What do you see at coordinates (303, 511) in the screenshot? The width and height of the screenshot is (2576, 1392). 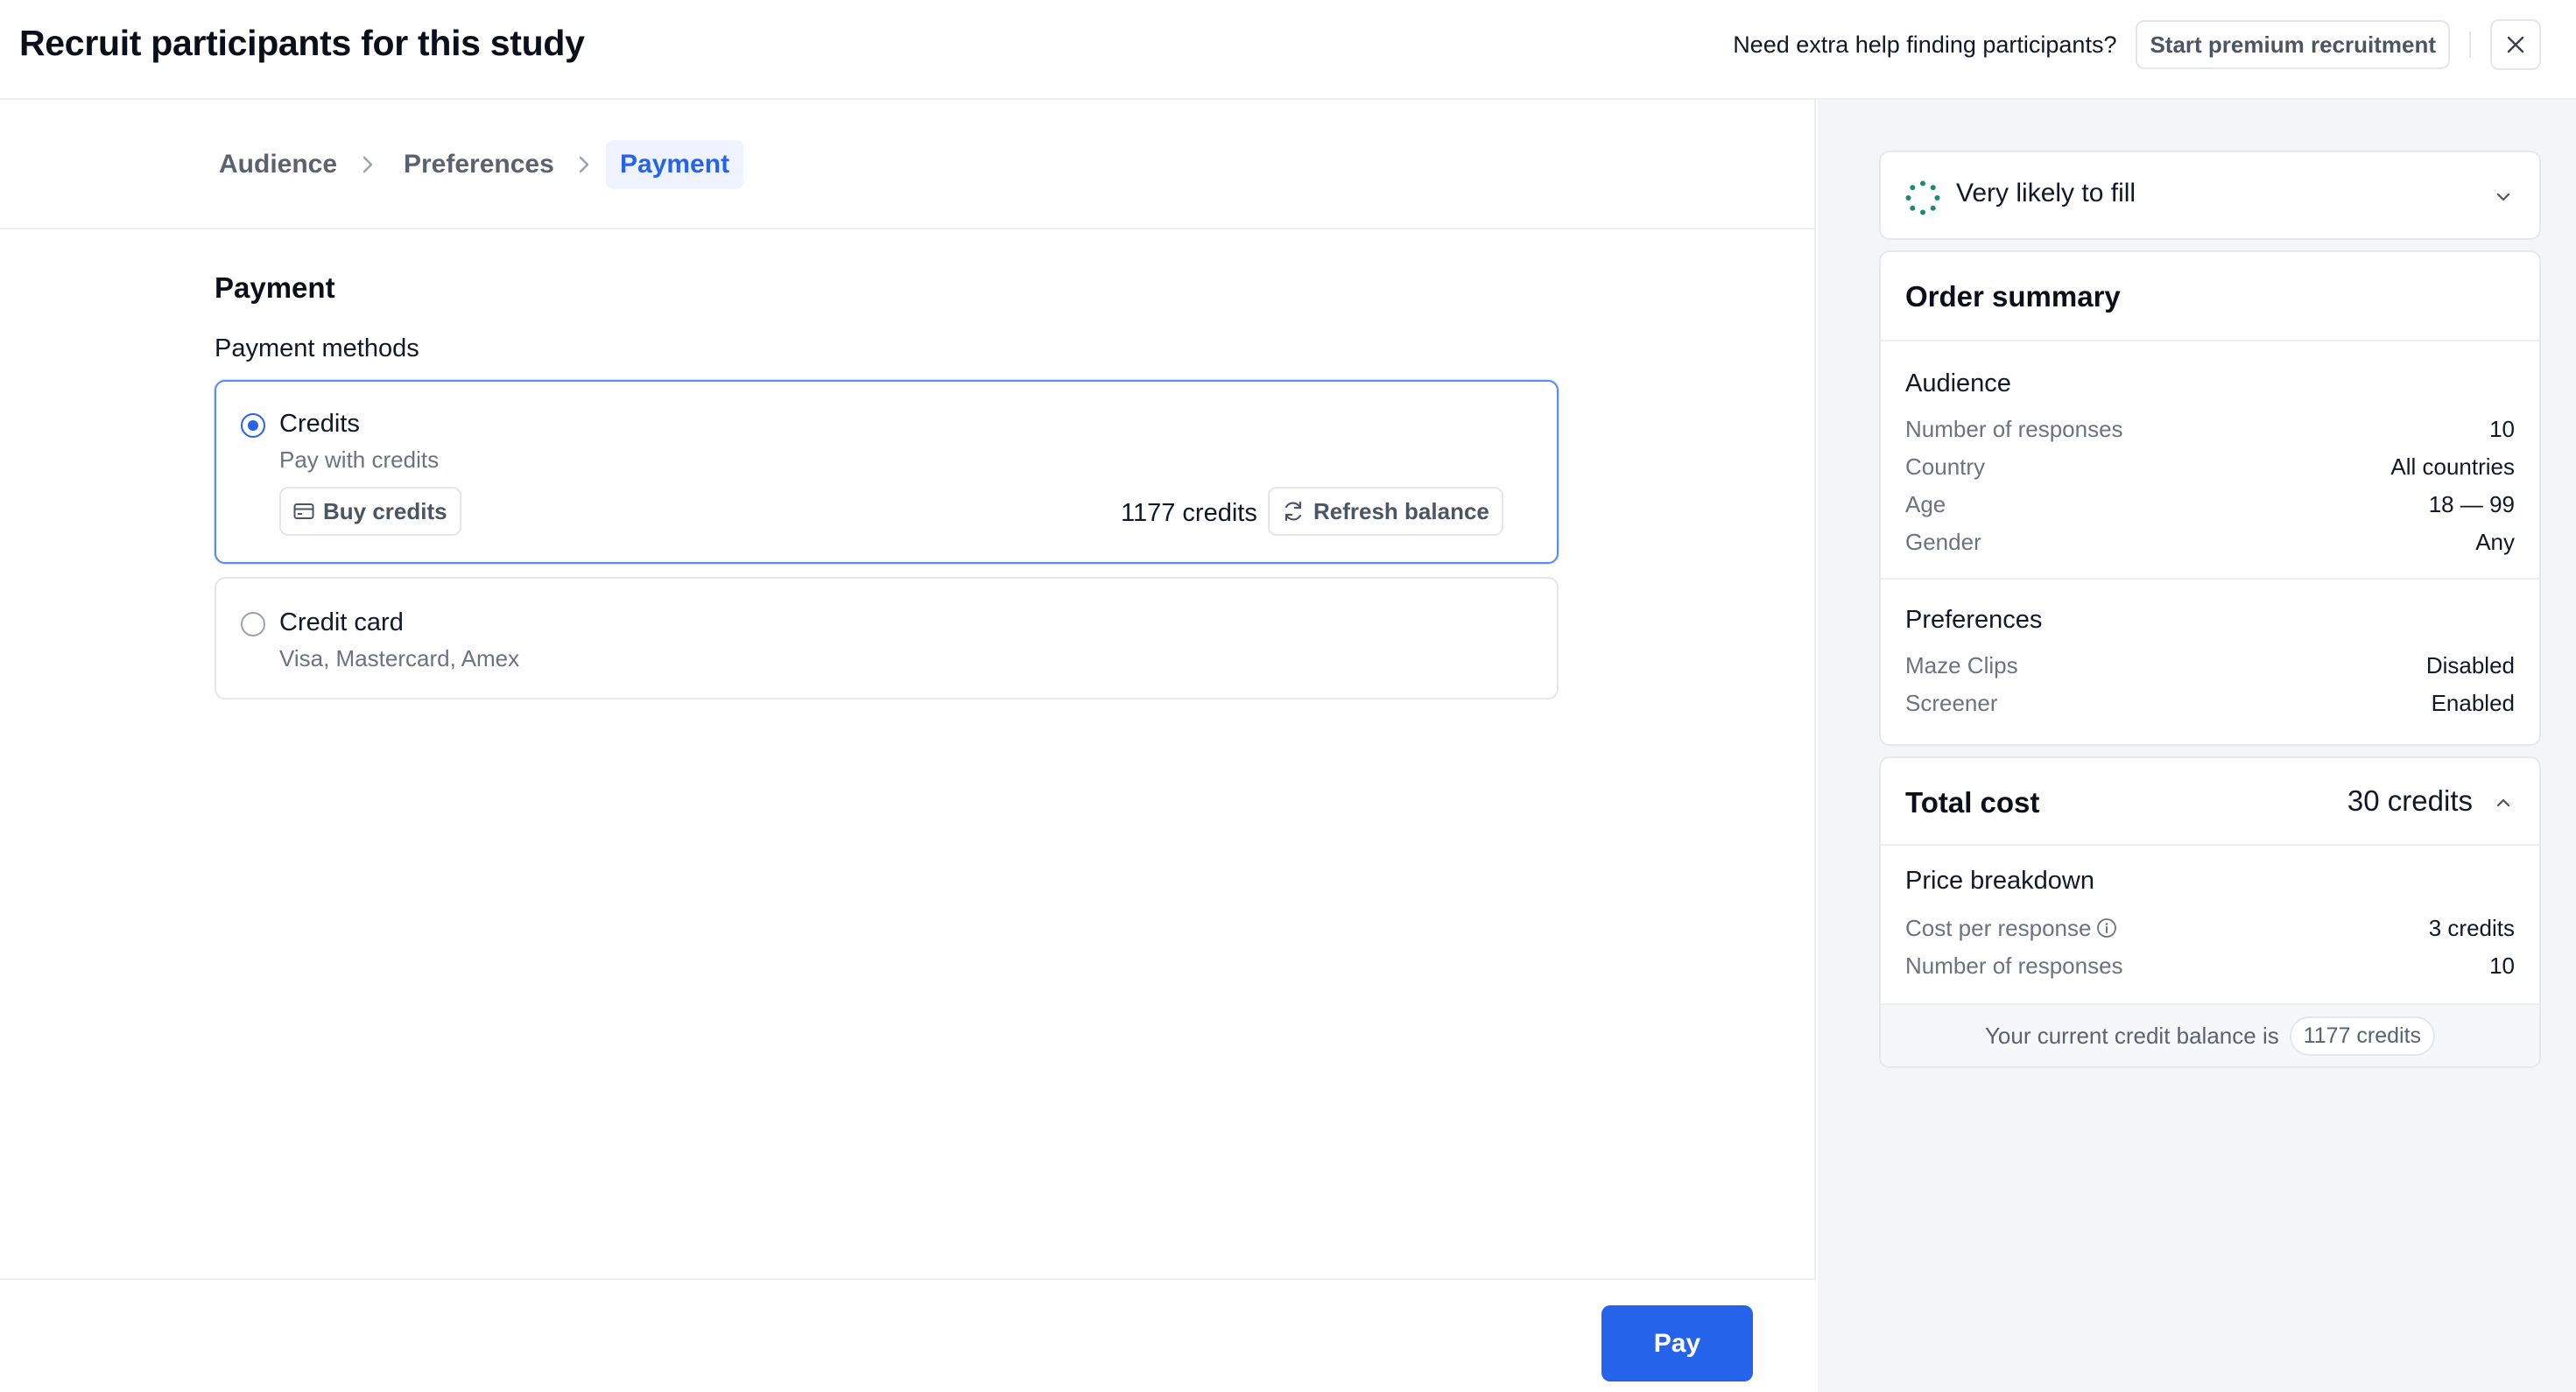 I see `credit-card-icon` at bounding box center [303, 511].